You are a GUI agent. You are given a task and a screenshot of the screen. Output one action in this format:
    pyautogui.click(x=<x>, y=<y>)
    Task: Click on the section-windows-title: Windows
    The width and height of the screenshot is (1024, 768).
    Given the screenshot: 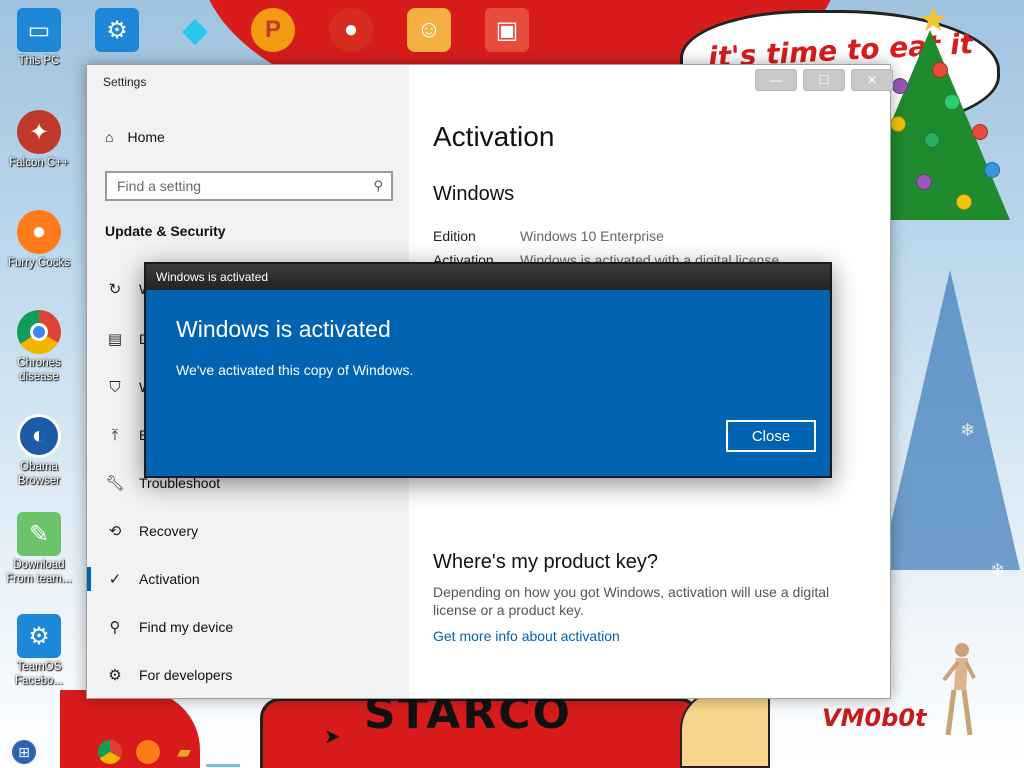 What is the action you would take?
    pyautogui.click(x=474, y=194)
    